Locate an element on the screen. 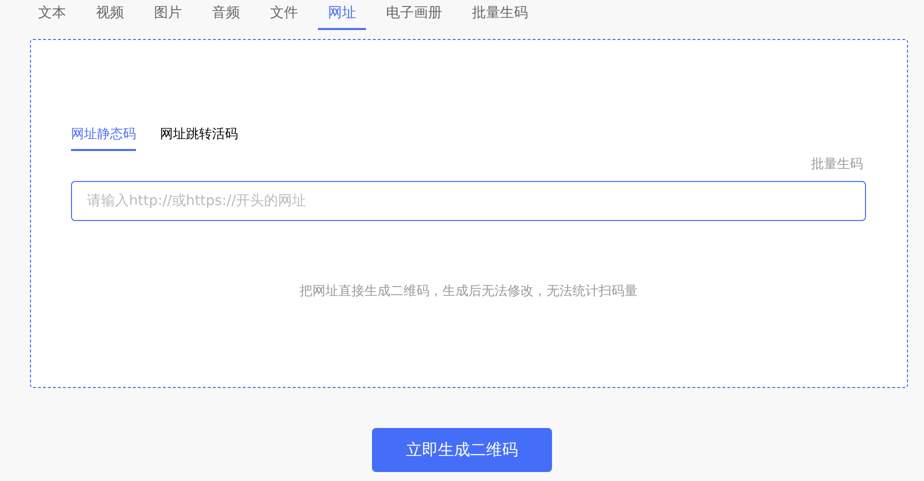  category-tab: 电子画册 is located at coordinates (414, 17).